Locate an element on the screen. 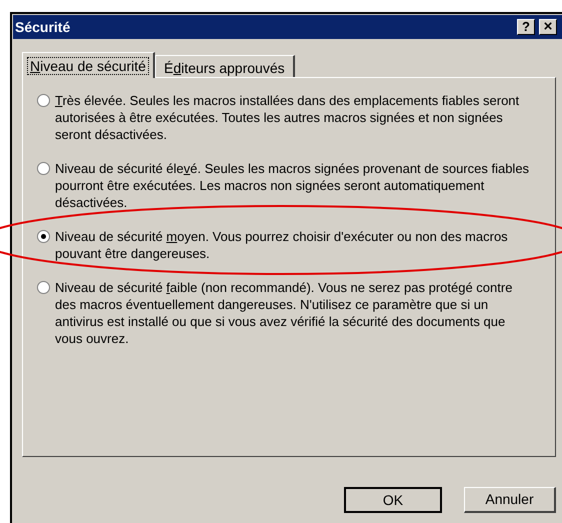 This screenshot has width=562, height=523. option-label: Niveau de sécurité moyen. Vous pourrez choisir d'exécuter ou non des macros pouvant être dangereuses. is located at coordinates (282, 245).